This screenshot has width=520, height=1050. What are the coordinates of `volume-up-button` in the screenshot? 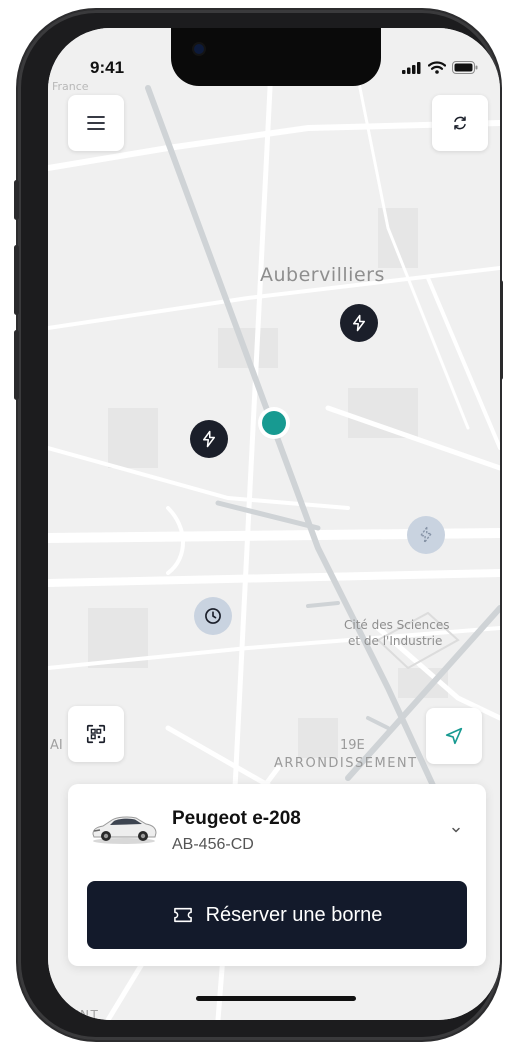 It's located at (16, 280).